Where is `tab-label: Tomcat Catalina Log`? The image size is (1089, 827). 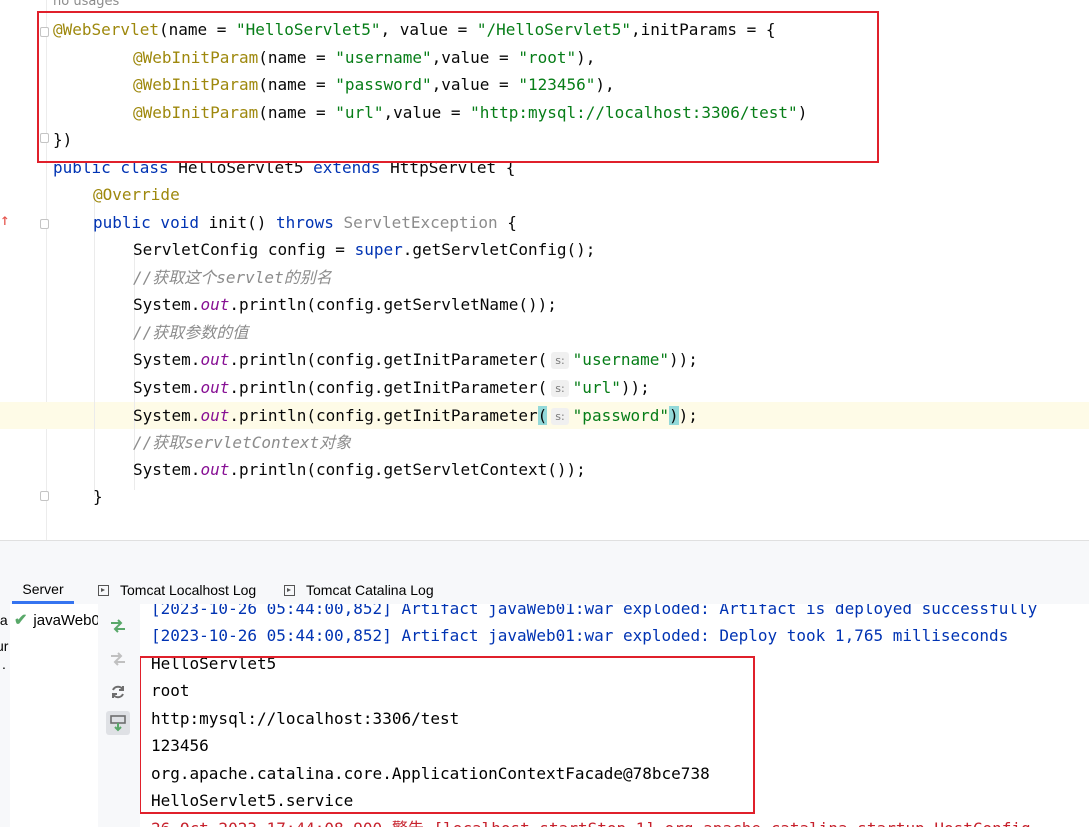
tab-label: Tomcat Catalina Log is located at coordinates (370, 590).